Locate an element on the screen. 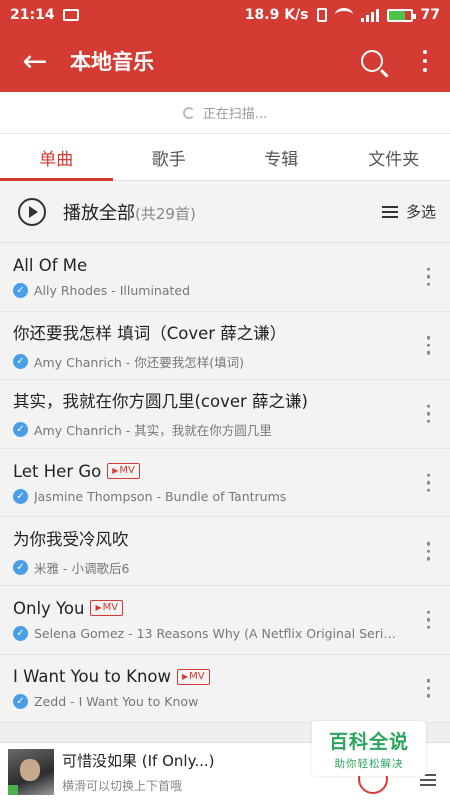 This screenshot has width=450, height=800. swipe-hint: 横滑可以切换上下首哦 is located at coordinates (122, 785).